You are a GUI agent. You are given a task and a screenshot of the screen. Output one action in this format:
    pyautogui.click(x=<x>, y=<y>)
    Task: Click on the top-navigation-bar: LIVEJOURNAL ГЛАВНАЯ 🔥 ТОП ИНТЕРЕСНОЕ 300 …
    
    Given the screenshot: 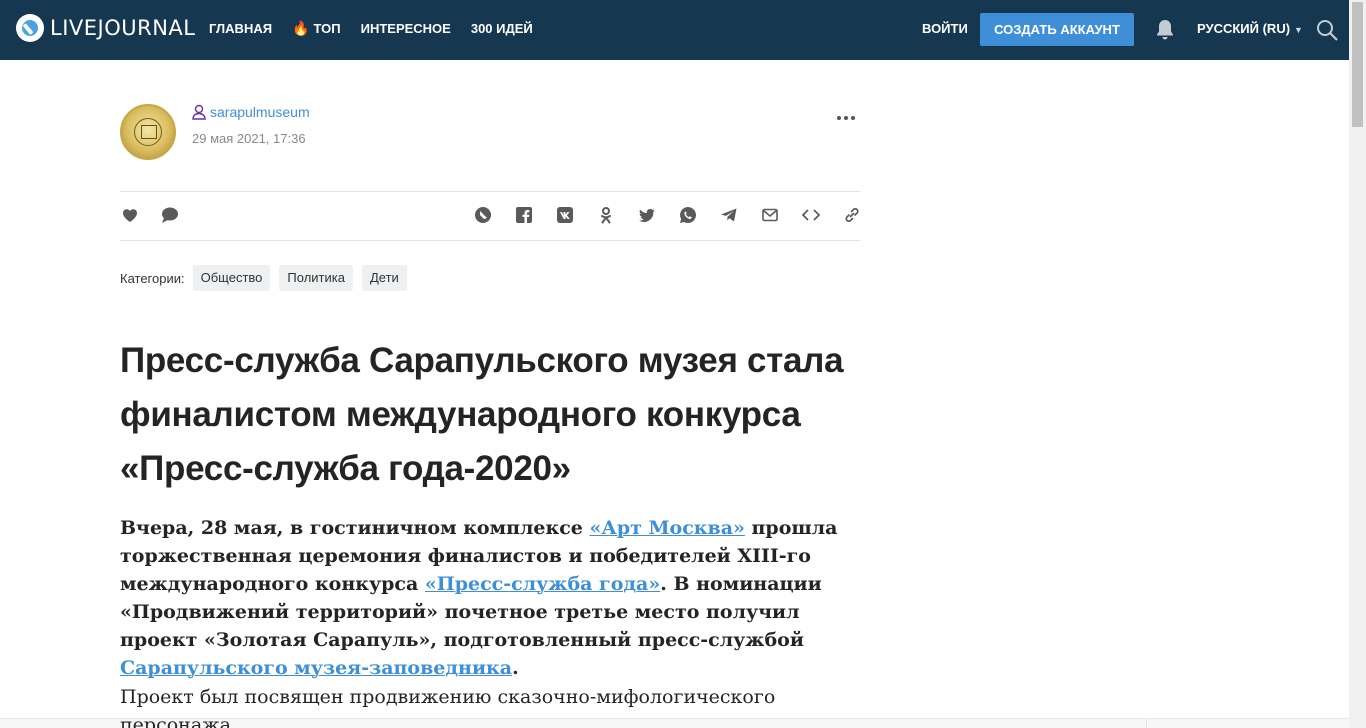 What is the action you would take?
    pyautogui.click(x=674, y=30)
    